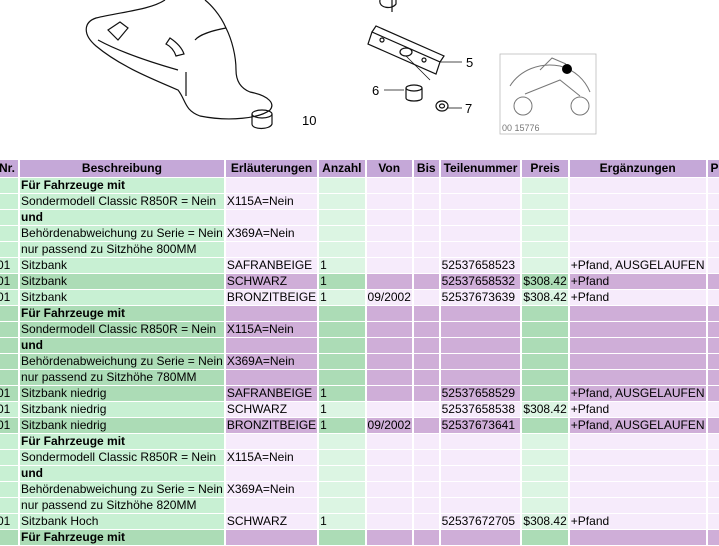 This screenshot has width=719, height=546. Describe the element at coordinates (109, 377) in the screenshot. I see `condition-label: nur passend zu Sitzhöhe 780MM` at that location.